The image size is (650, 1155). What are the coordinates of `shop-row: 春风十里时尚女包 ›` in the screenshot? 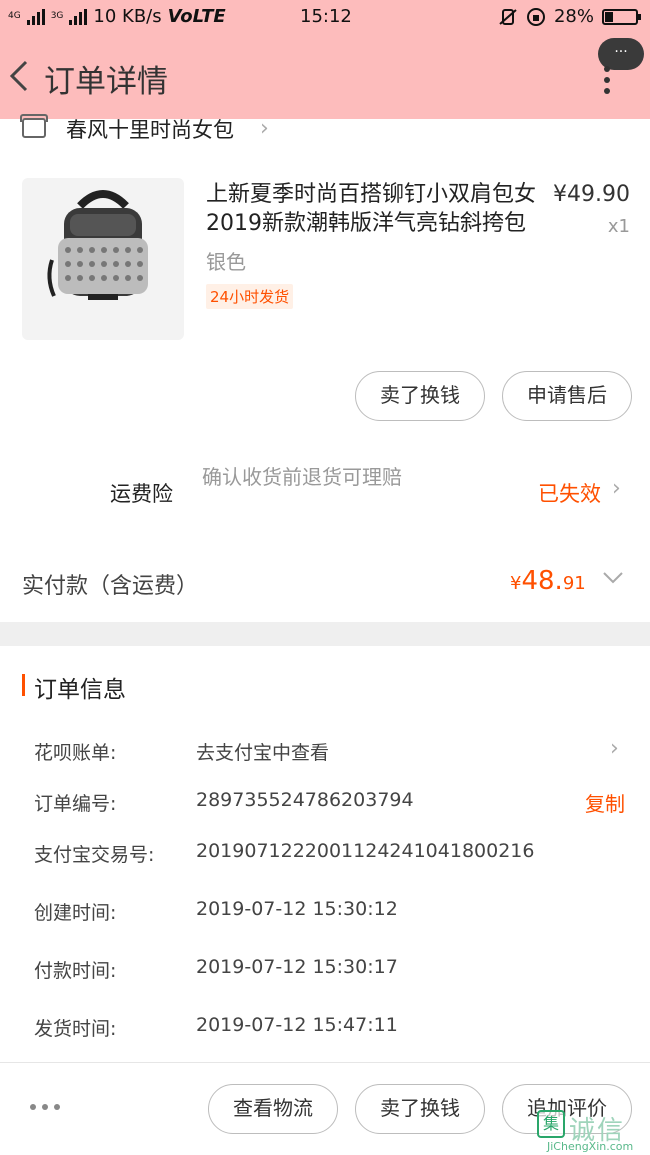 It's located at (325, 129).